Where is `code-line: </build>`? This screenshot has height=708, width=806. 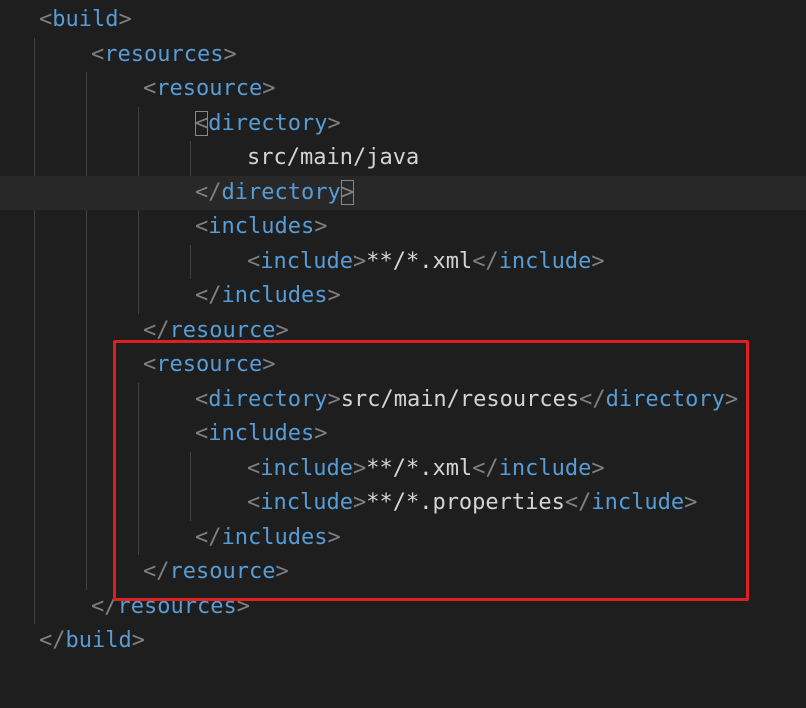
code-line: </build> is located at coordinates (403, 641).